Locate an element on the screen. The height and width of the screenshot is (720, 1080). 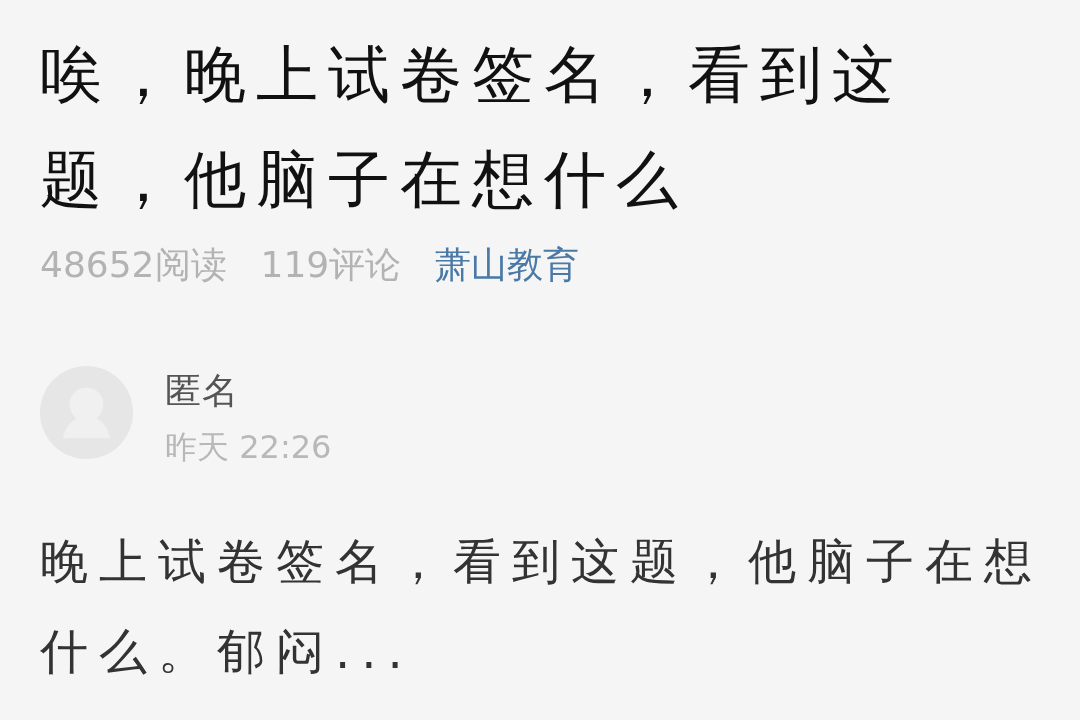
stat-text: 48652阅读 is located at coordinates (133, 265).